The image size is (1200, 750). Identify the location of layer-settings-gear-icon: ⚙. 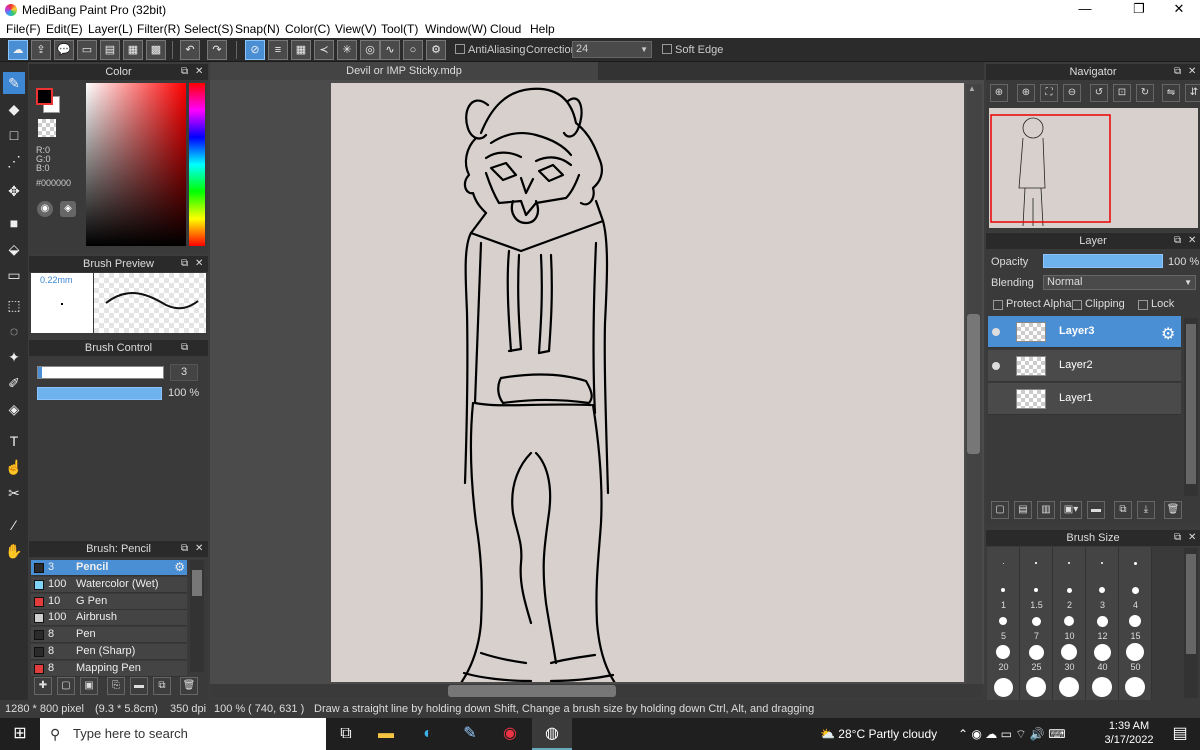
(1168, 334).